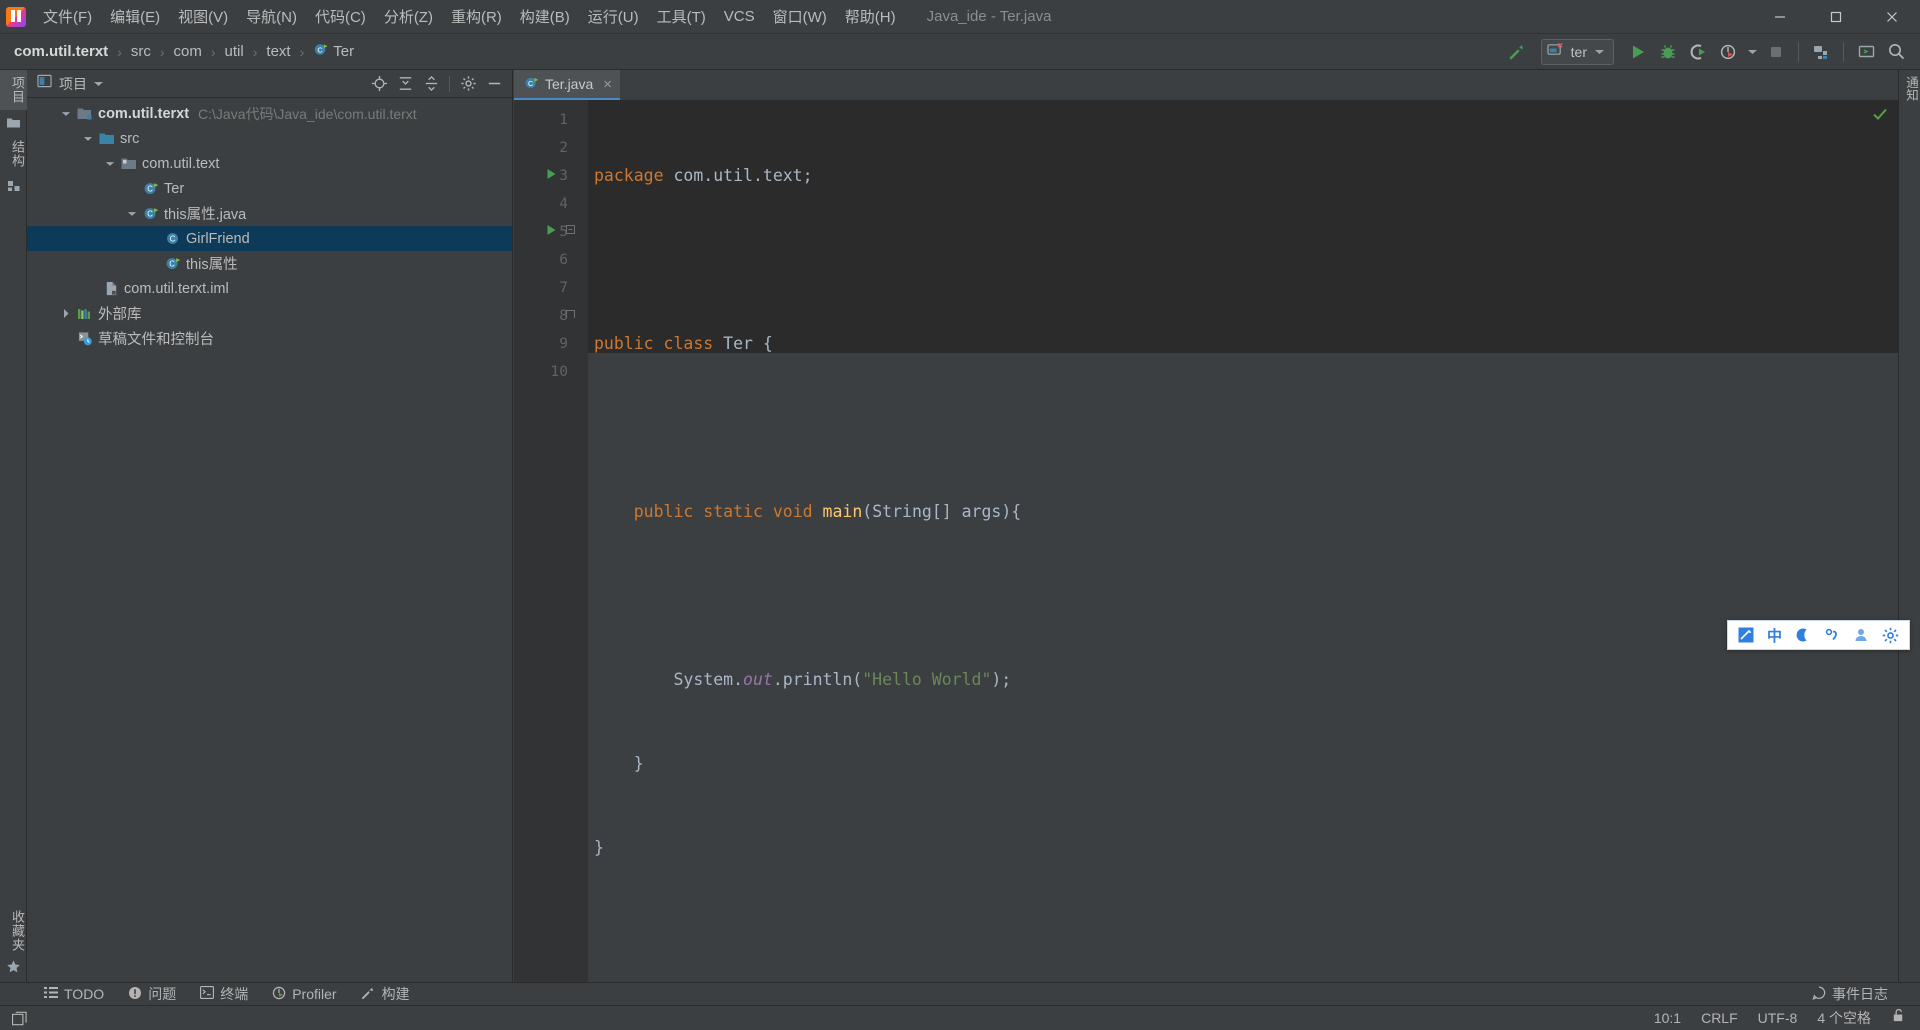 This screenshot has height=1030, width=1920. I want to click on breadcrumb-item-com: com, so click(188, 51).